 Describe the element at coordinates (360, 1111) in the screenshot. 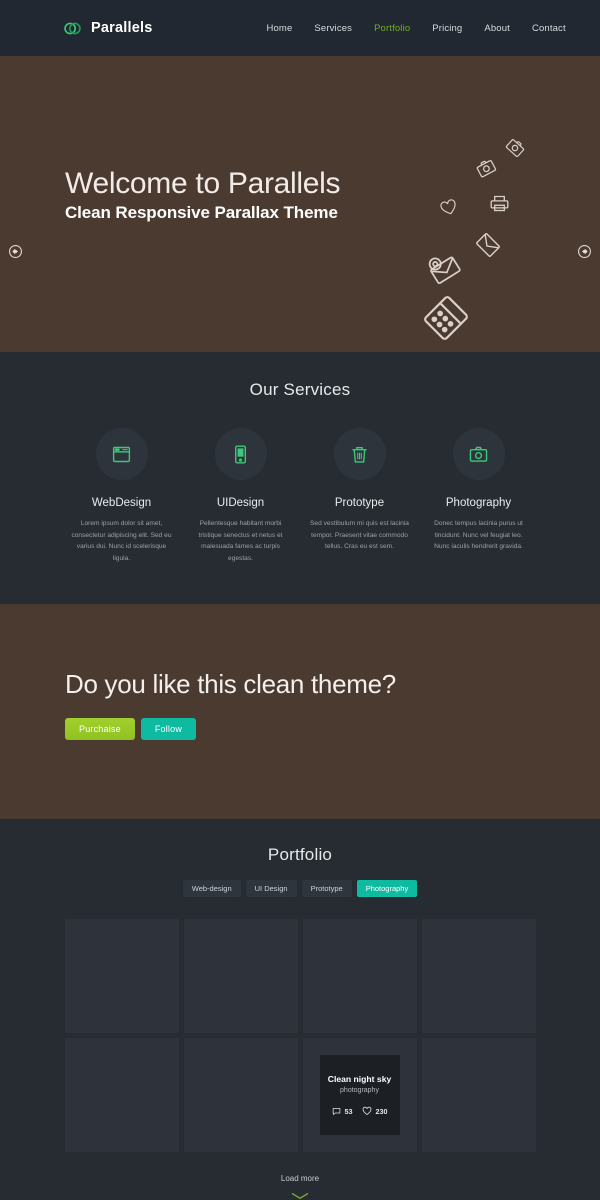

I see `portfolio-item-stats: 53 230` at that location.